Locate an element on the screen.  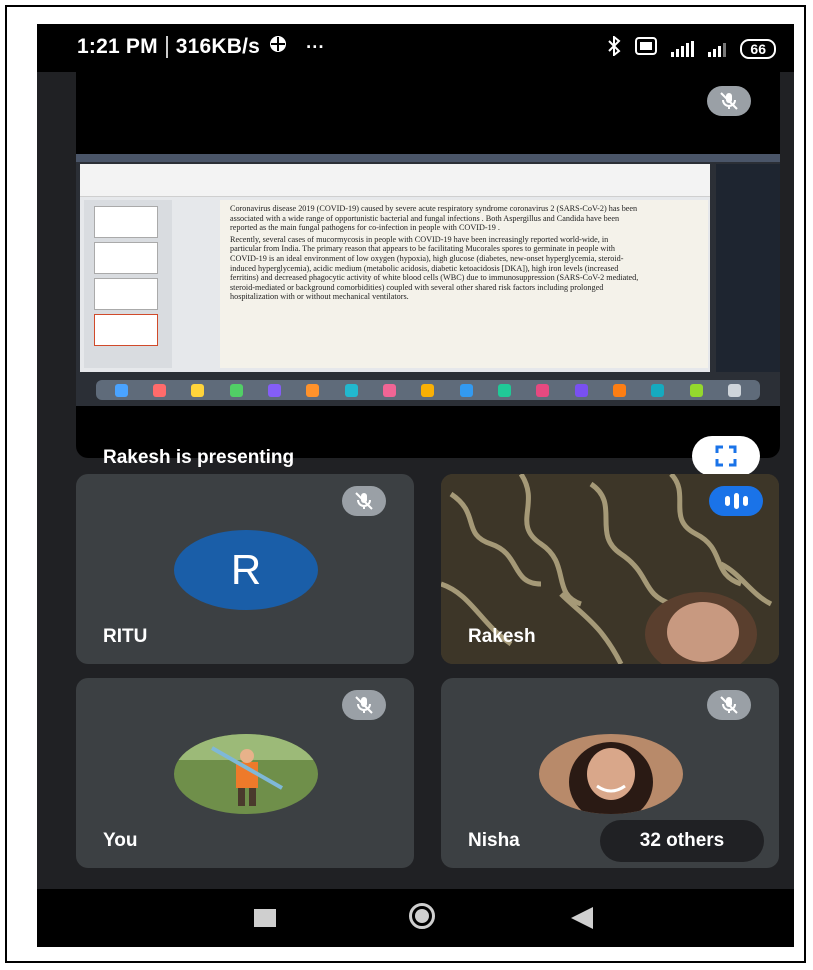
status-left: 1:21 PM 316KB/s ··· is located at coordinates (201, 47).